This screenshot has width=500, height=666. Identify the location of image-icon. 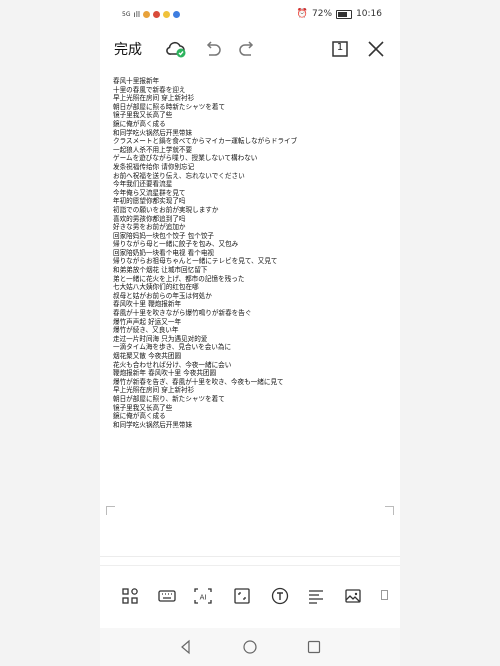
(353, 596).